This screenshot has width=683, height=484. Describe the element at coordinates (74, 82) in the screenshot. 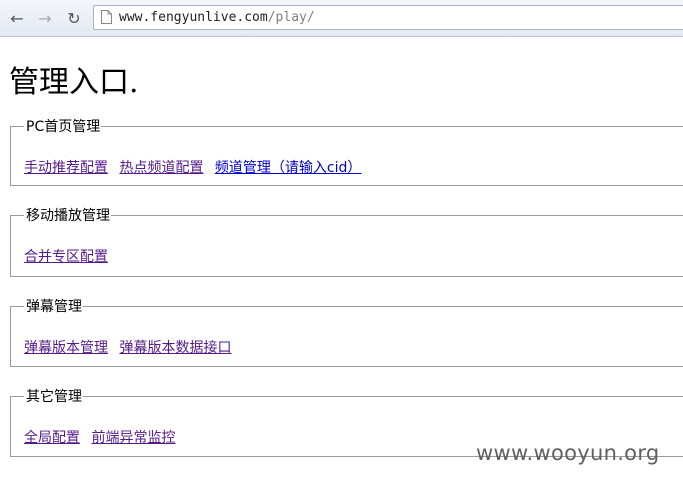

I see `page-title: 管理入口.` at that location.